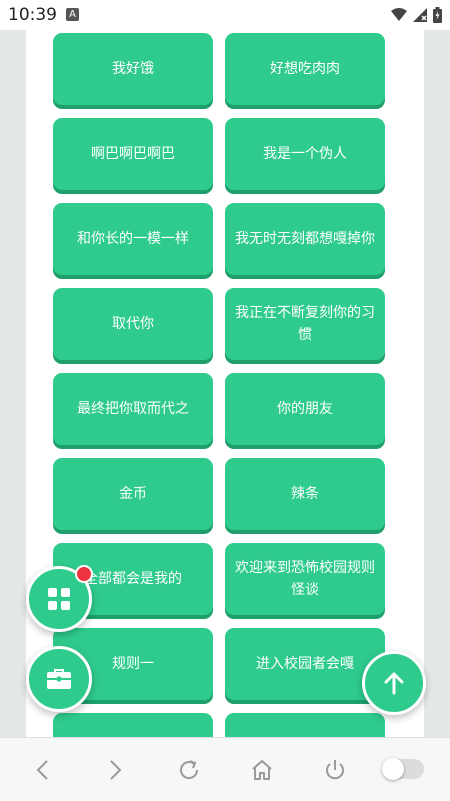  I want to click on forward-button, so click(116, 770).